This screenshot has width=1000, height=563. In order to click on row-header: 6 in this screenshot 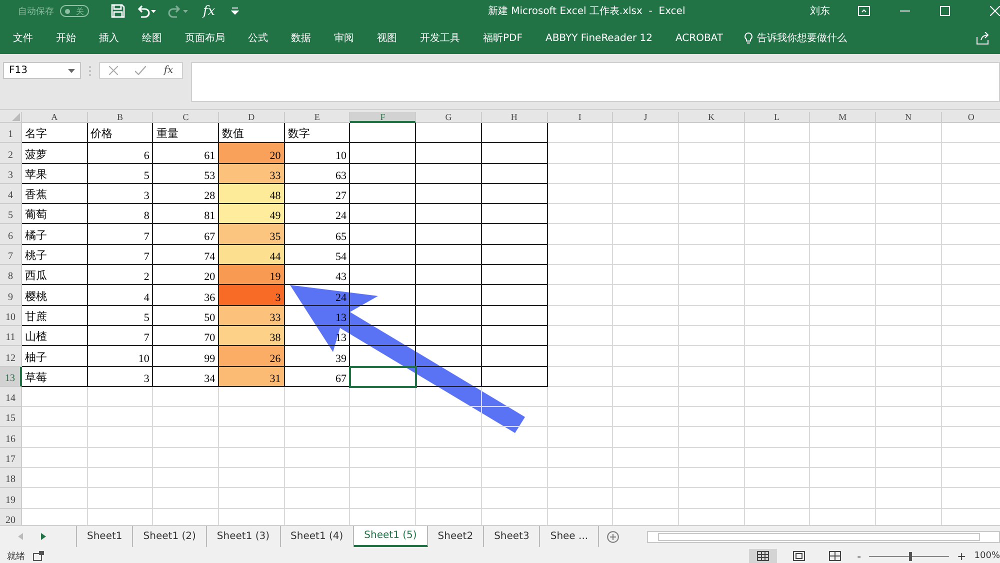, I will do `click(11, 234)`.